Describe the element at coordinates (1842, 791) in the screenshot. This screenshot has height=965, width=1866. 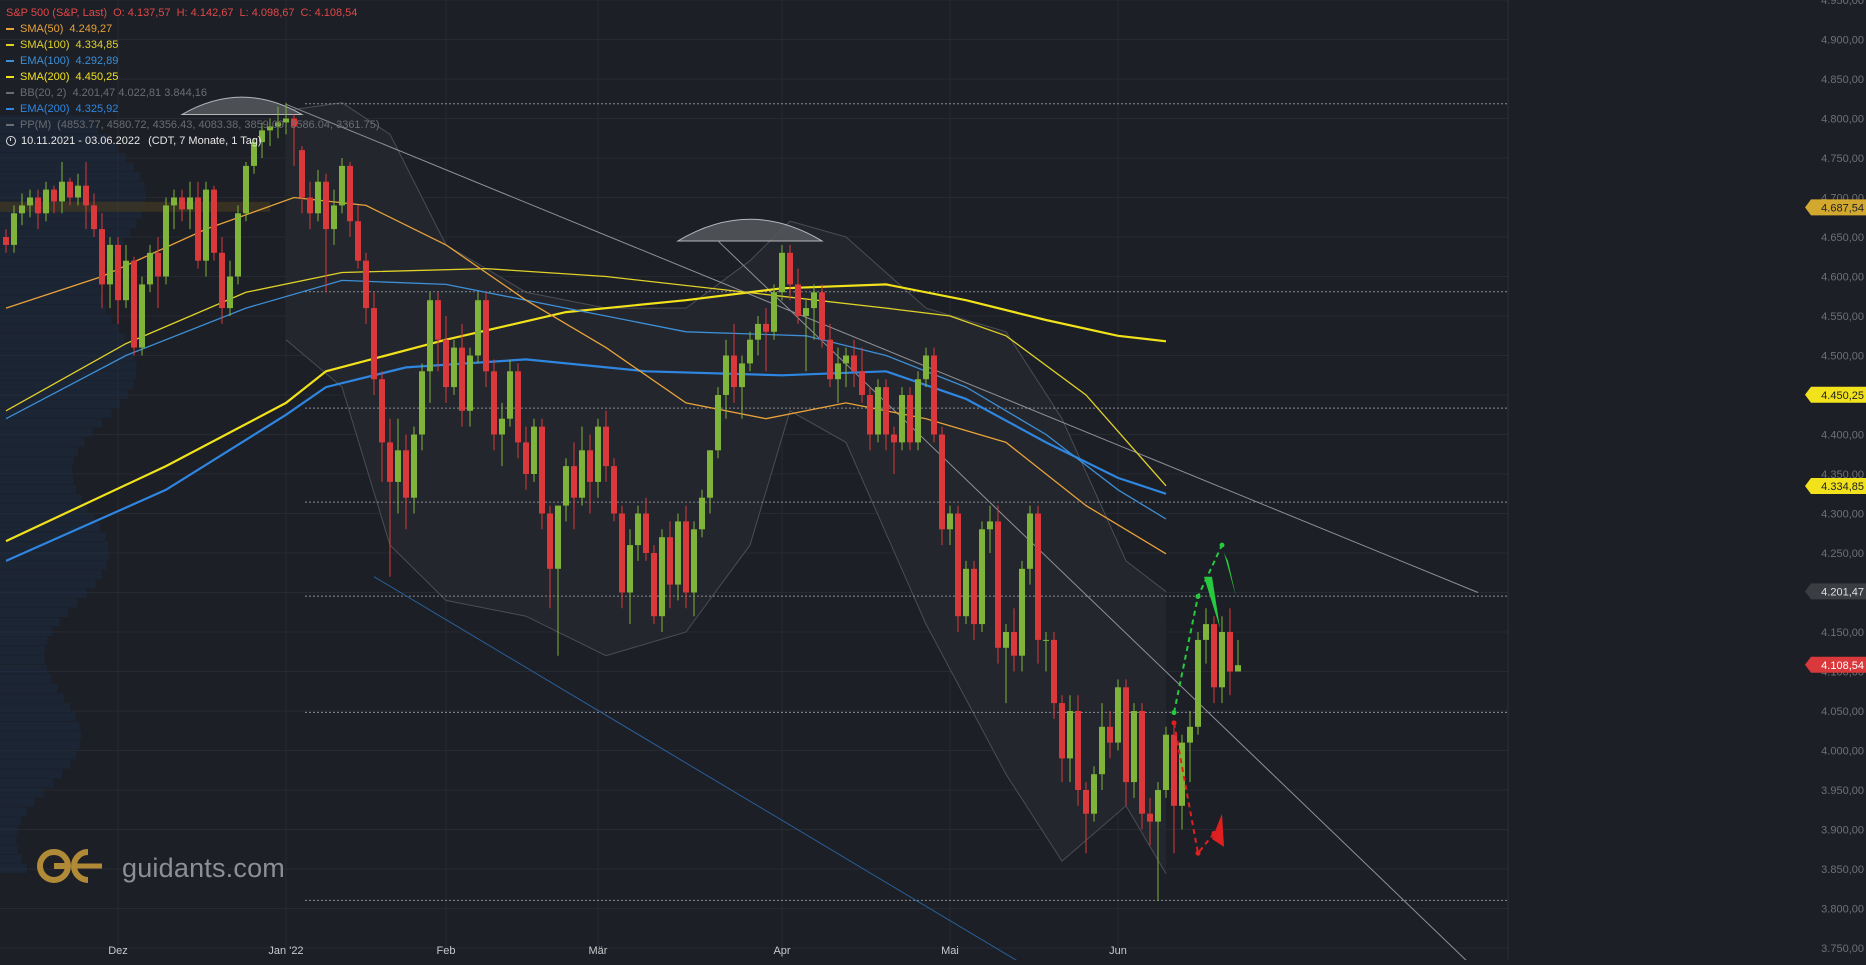
I see `price-tick-label: 3.950,00` at that location.